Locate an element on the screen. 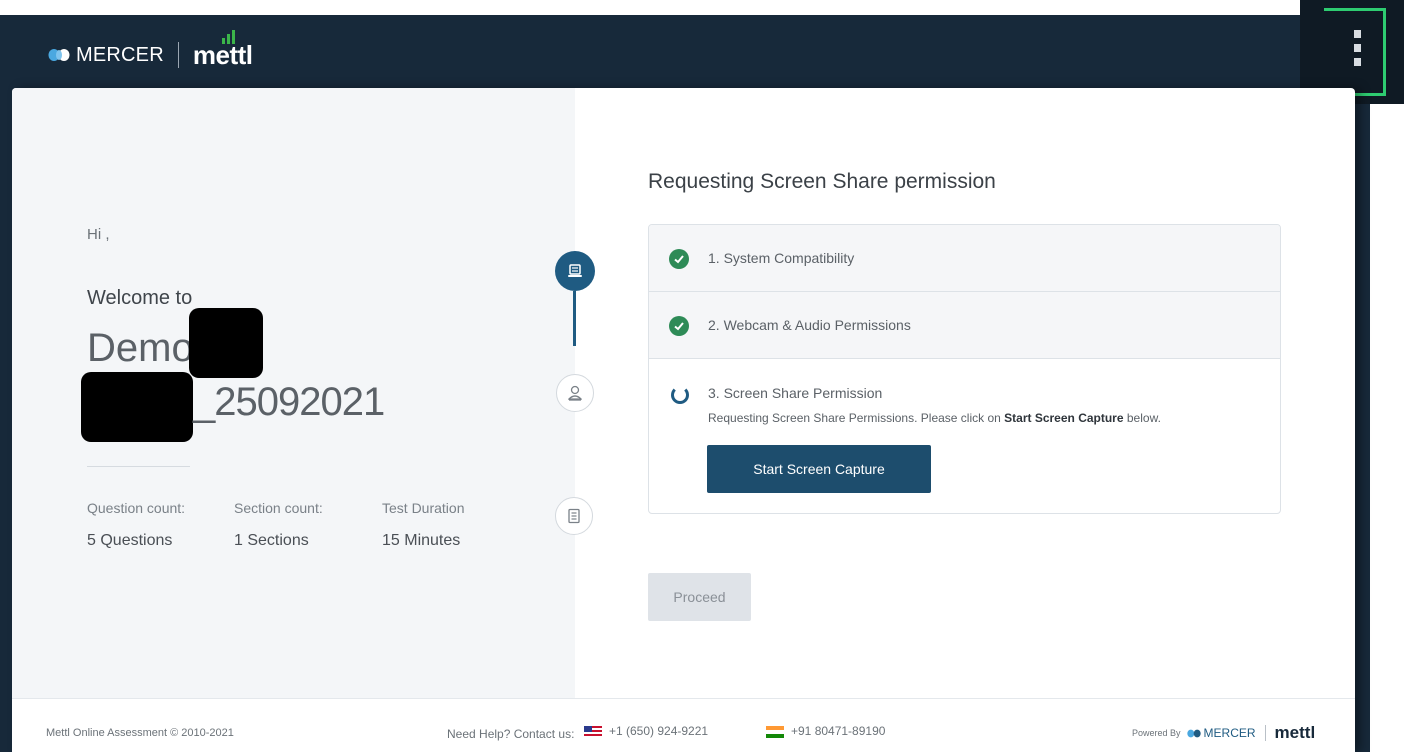 This screenshot has height=752, width=1404. brand-mercer: MERCER is located at coordinates (120, 54).